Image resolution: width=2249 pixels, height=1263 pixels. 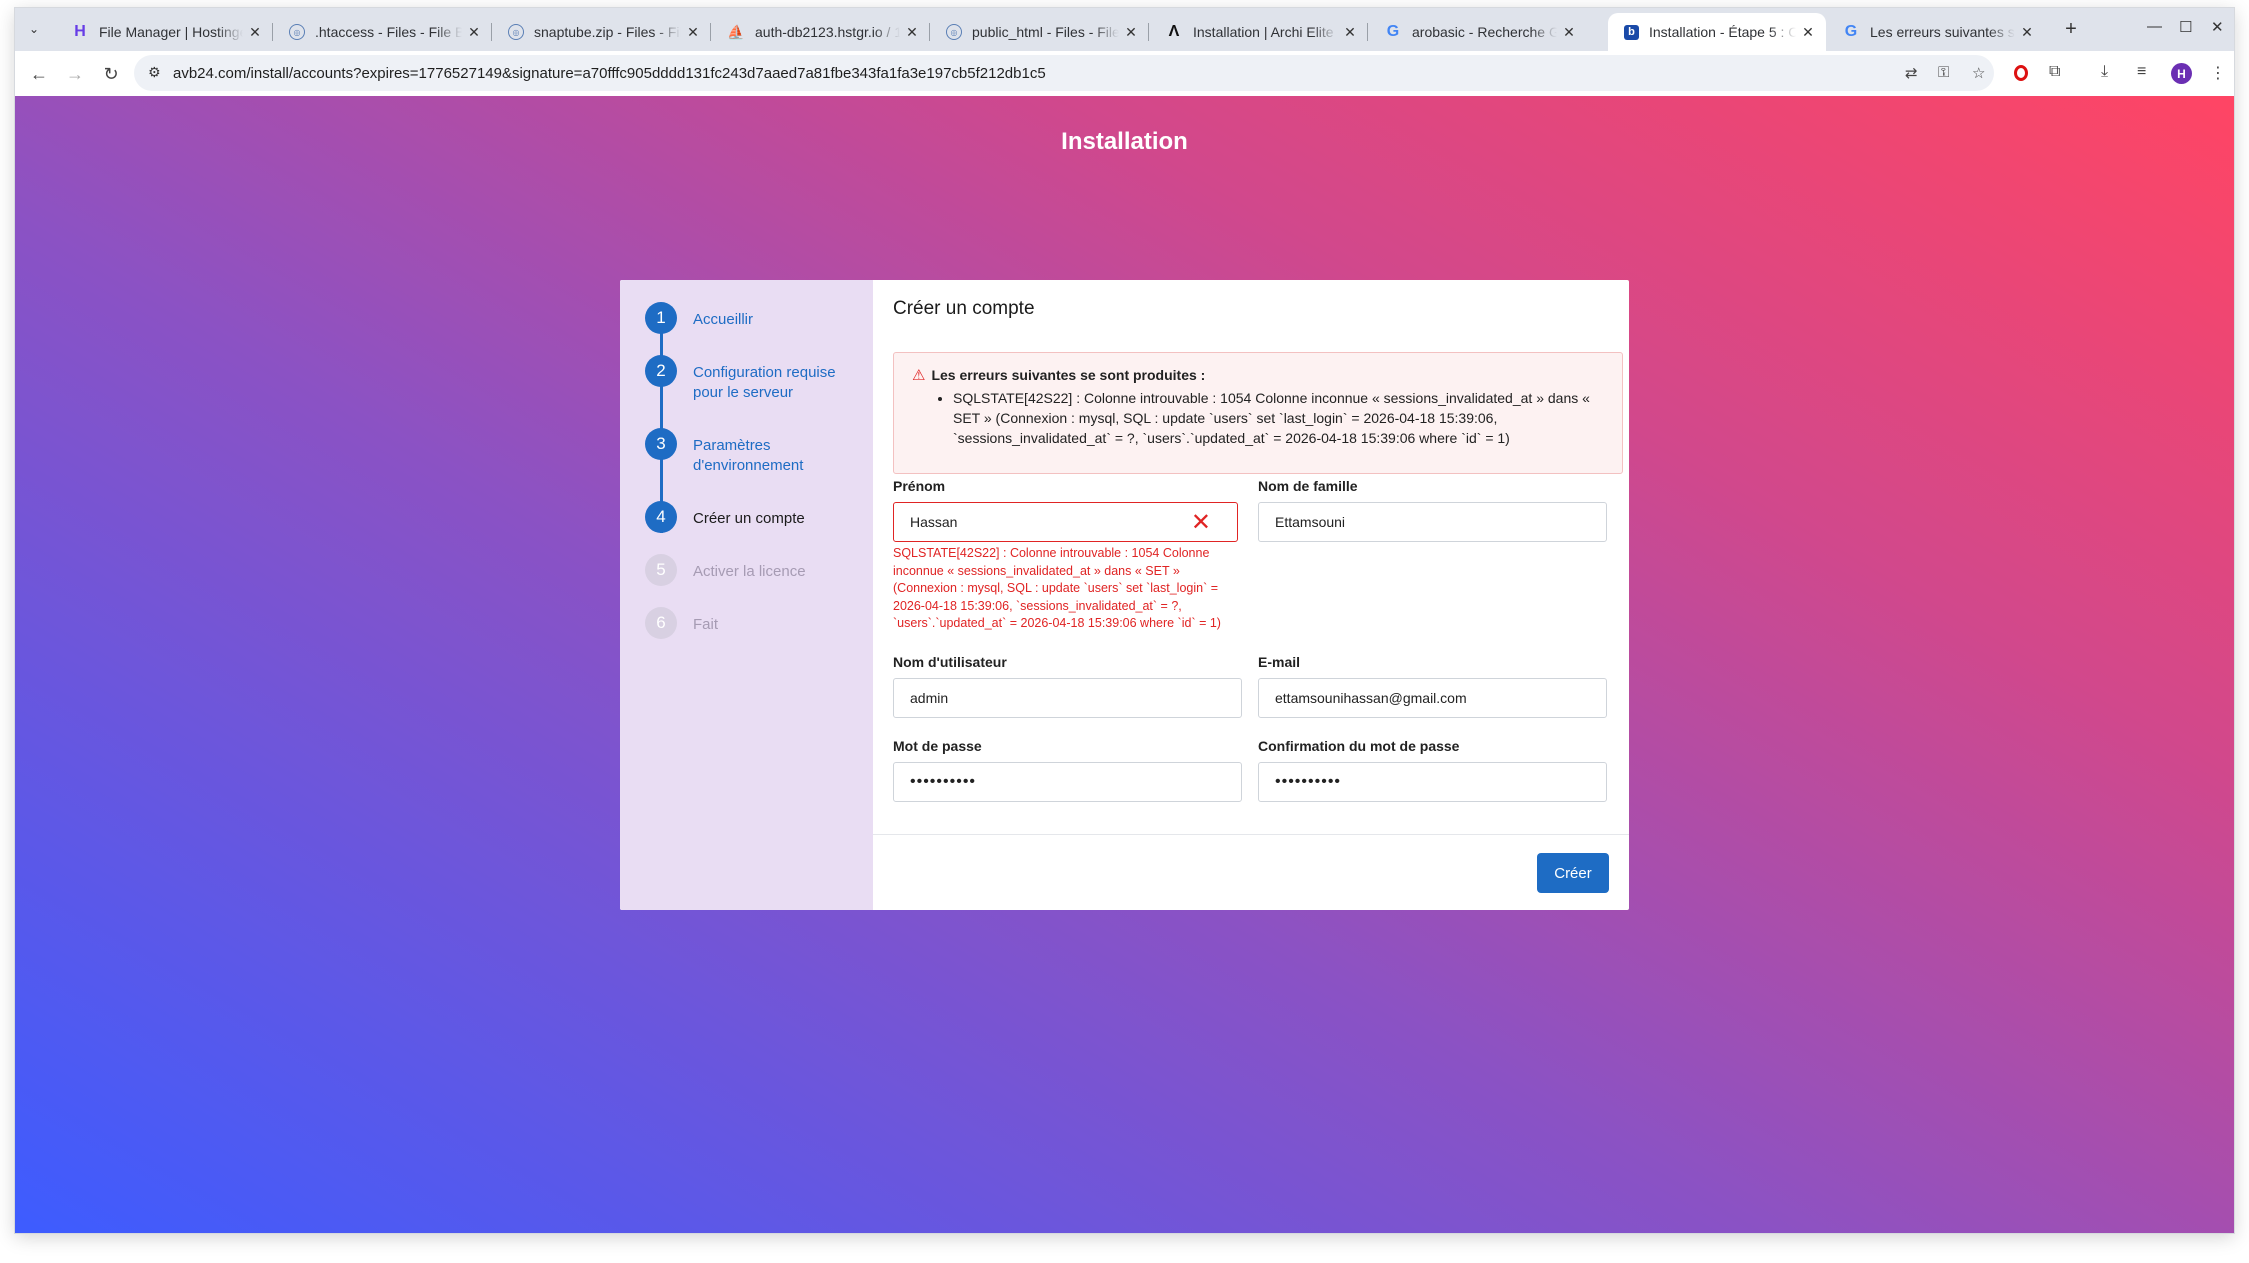 What do you see at coordinates (1067, 698) in the screenshot?
I see `username-input: admin` at bounding box center [1067, 698].